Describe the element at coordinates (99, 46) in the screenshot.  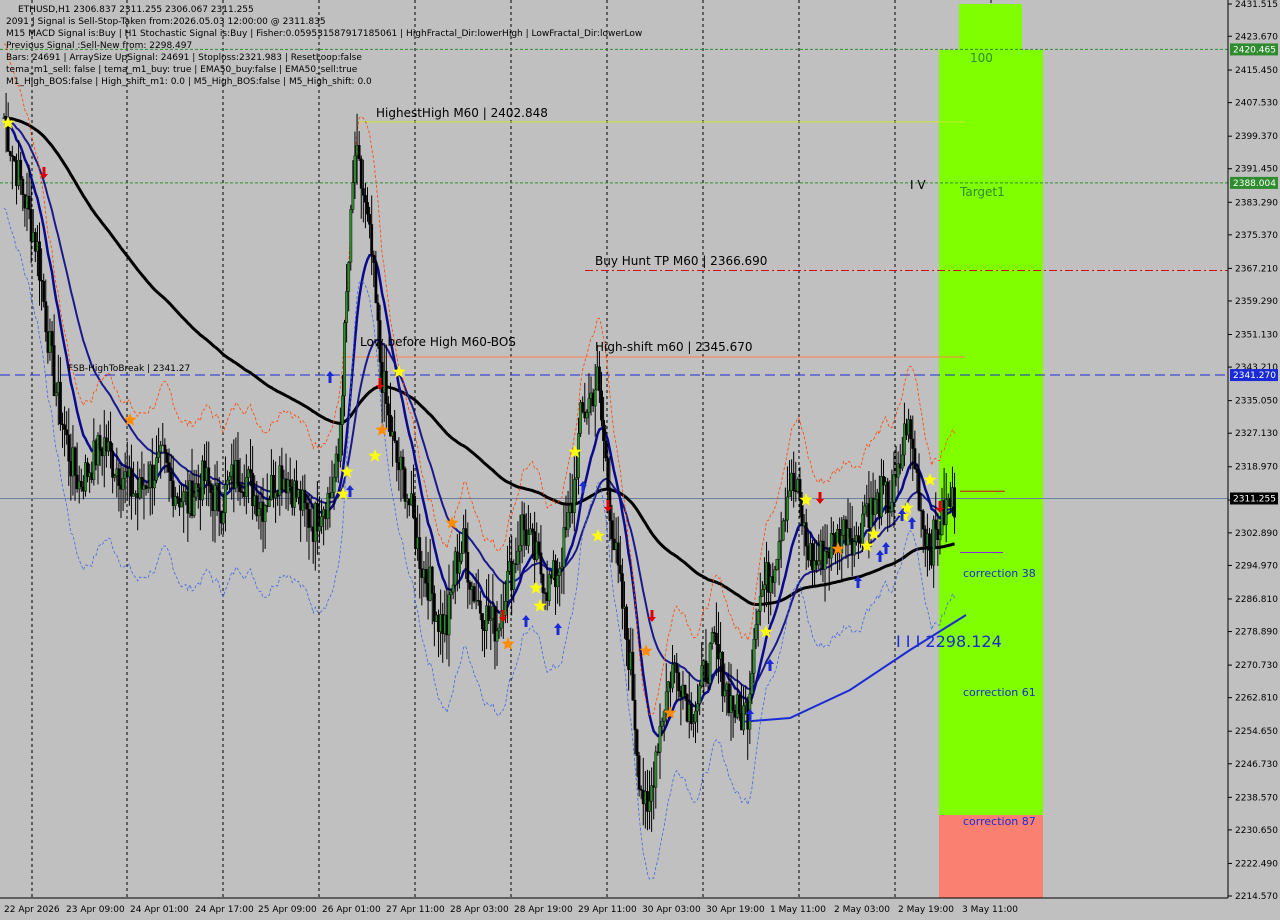
I see `info-line-3: Previous Signal :Sell-New from: 2298.497` at that location.